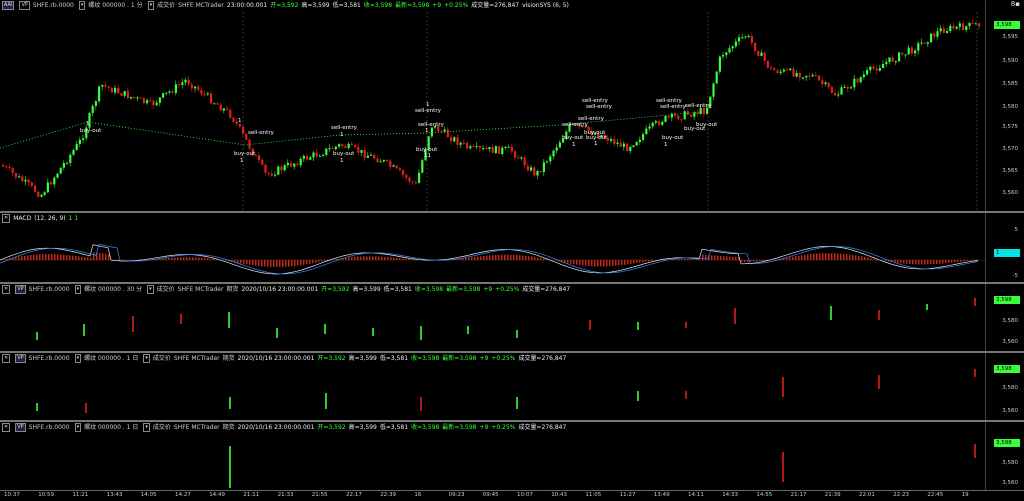  I want to click on macd-chart, so click(493, 247).